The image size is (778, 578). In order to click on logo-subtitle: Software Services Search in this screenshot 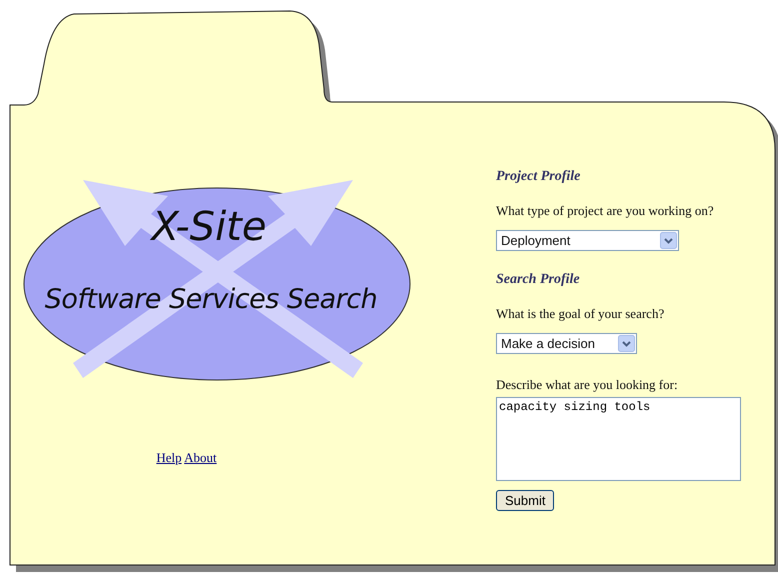, I will do `click(211, 299)`.